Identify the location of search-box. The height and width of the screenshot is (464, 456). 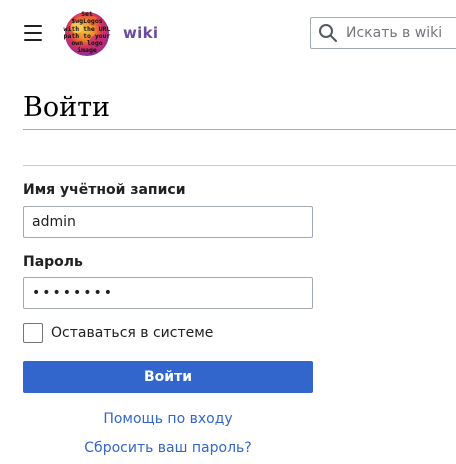
(383, 33).